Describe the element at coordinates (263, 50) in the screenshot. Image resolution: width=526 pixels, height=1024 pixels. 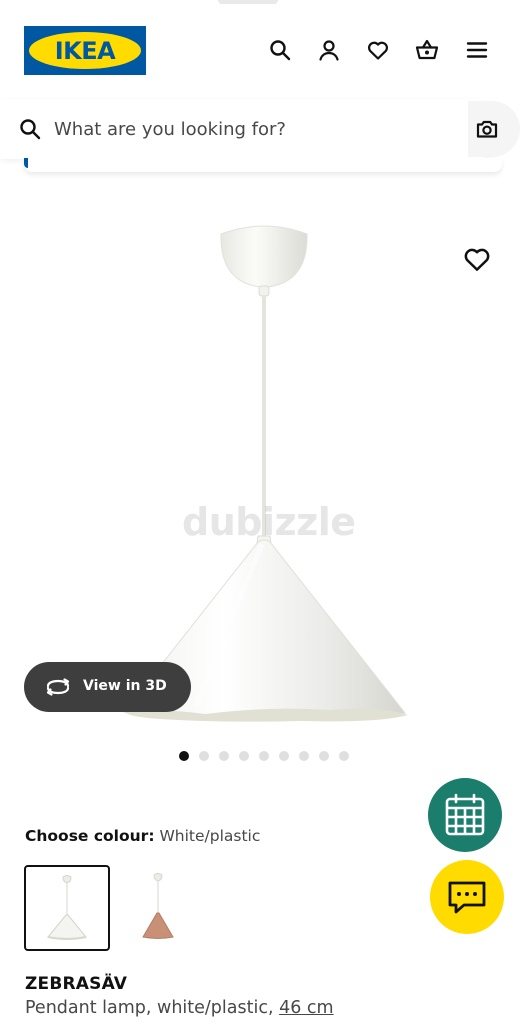
I see `site-header: IKEA` at that location.